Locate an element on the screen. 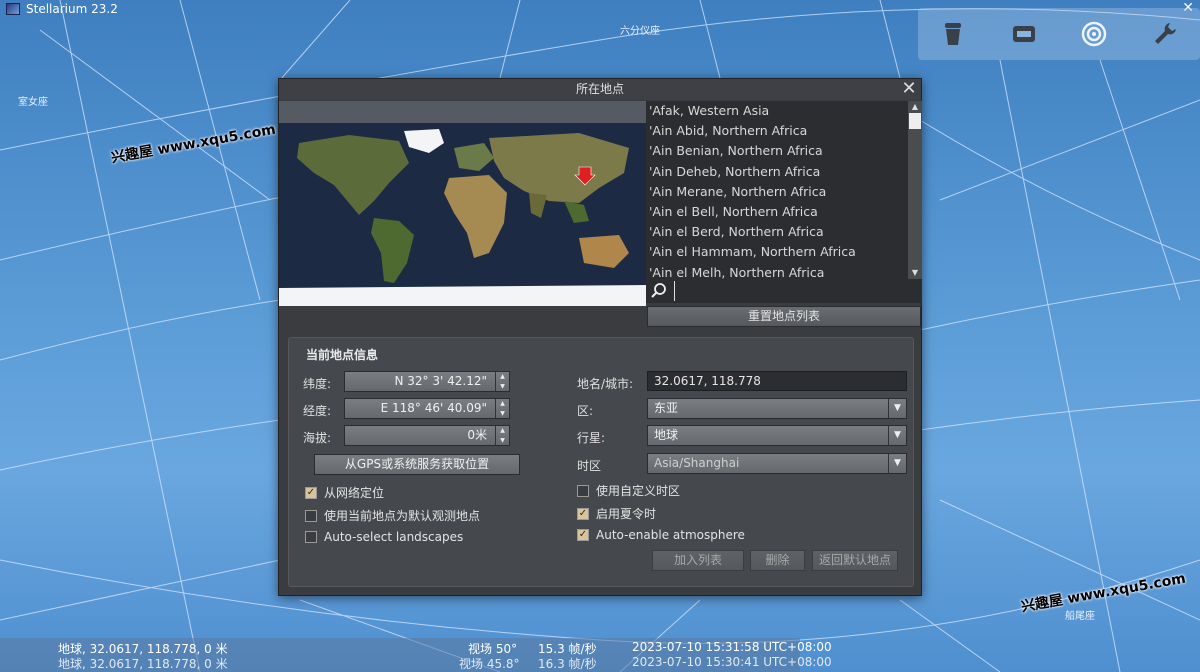 This screenshot has width=1200, height=672. network-locate-checkbox: ✓ 从网络定位 is located at coordinates (344, 492).